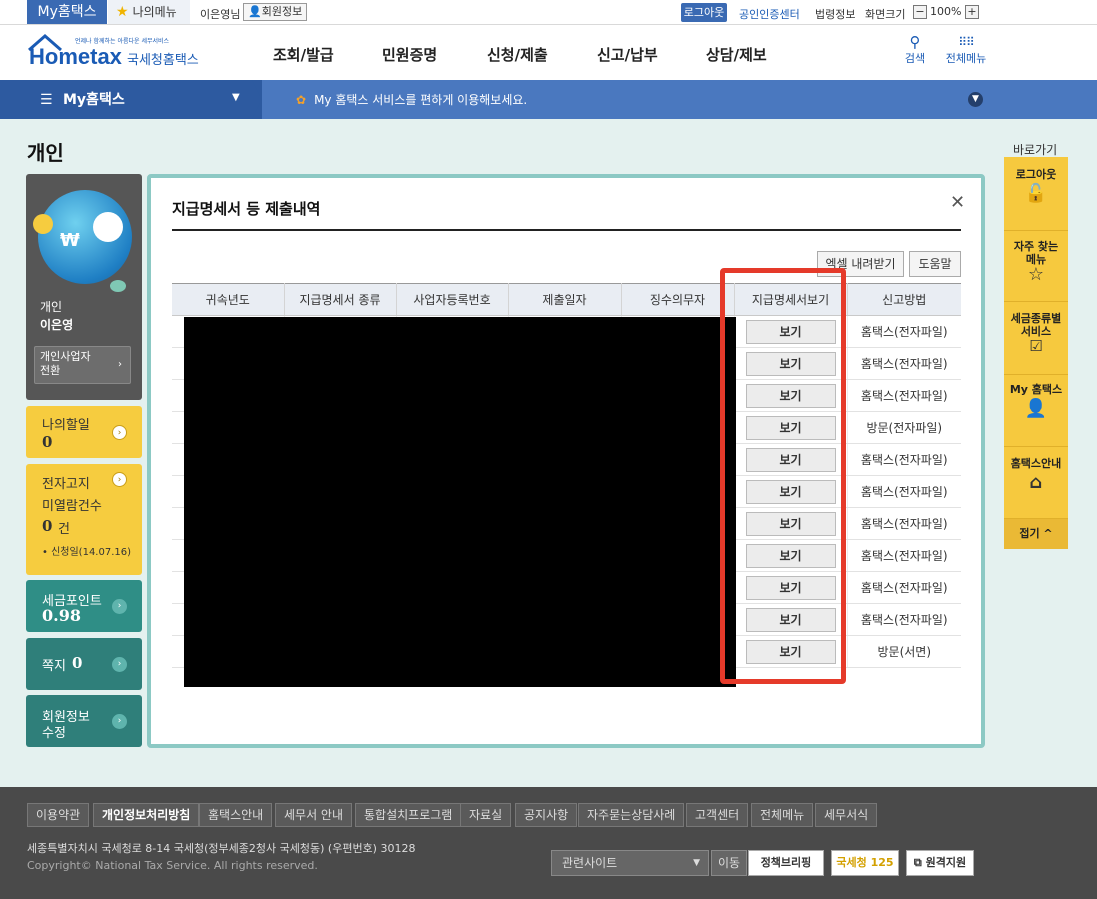 The width and height of the screenshot is (1097, 899). What do you see at coordinates (966, 42) in the screenshot?
I see `grid-icon: ⠿⠿` at bounding box center [966, 42].